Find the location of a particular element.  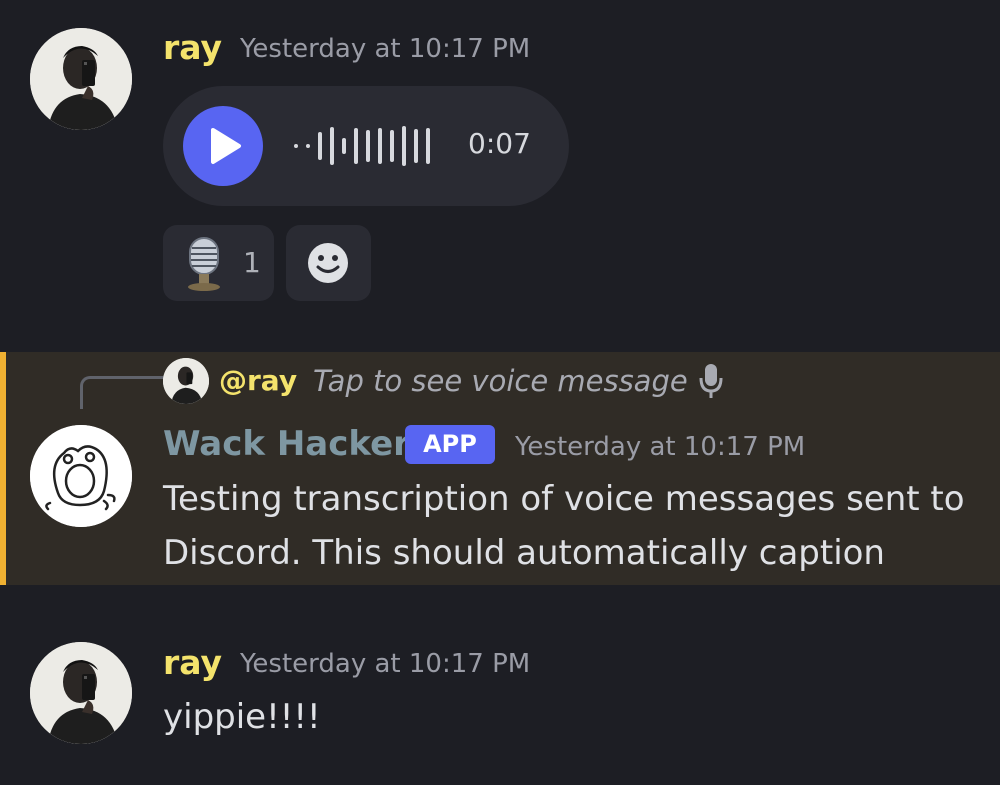

reaction-count: 1 is located at coordinates (252, 262).